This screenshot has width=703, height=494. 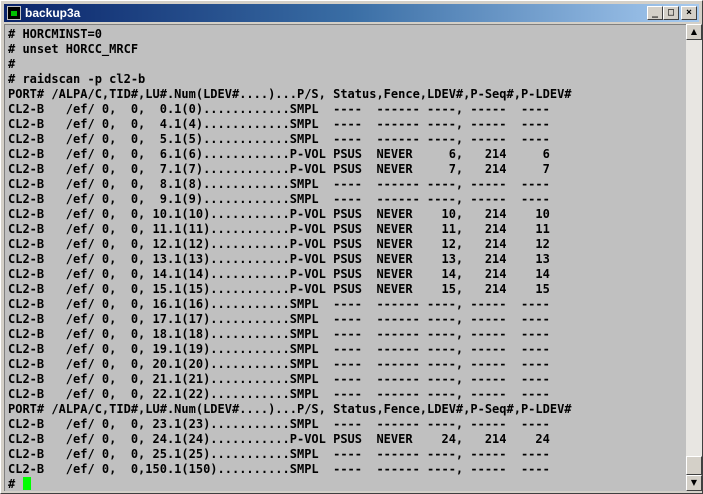 What do you see at coordinates (73, 49) in the screenshot?
I see `terminal-line: # unset HORCC_MRCF` at bounding box center [73, 49].